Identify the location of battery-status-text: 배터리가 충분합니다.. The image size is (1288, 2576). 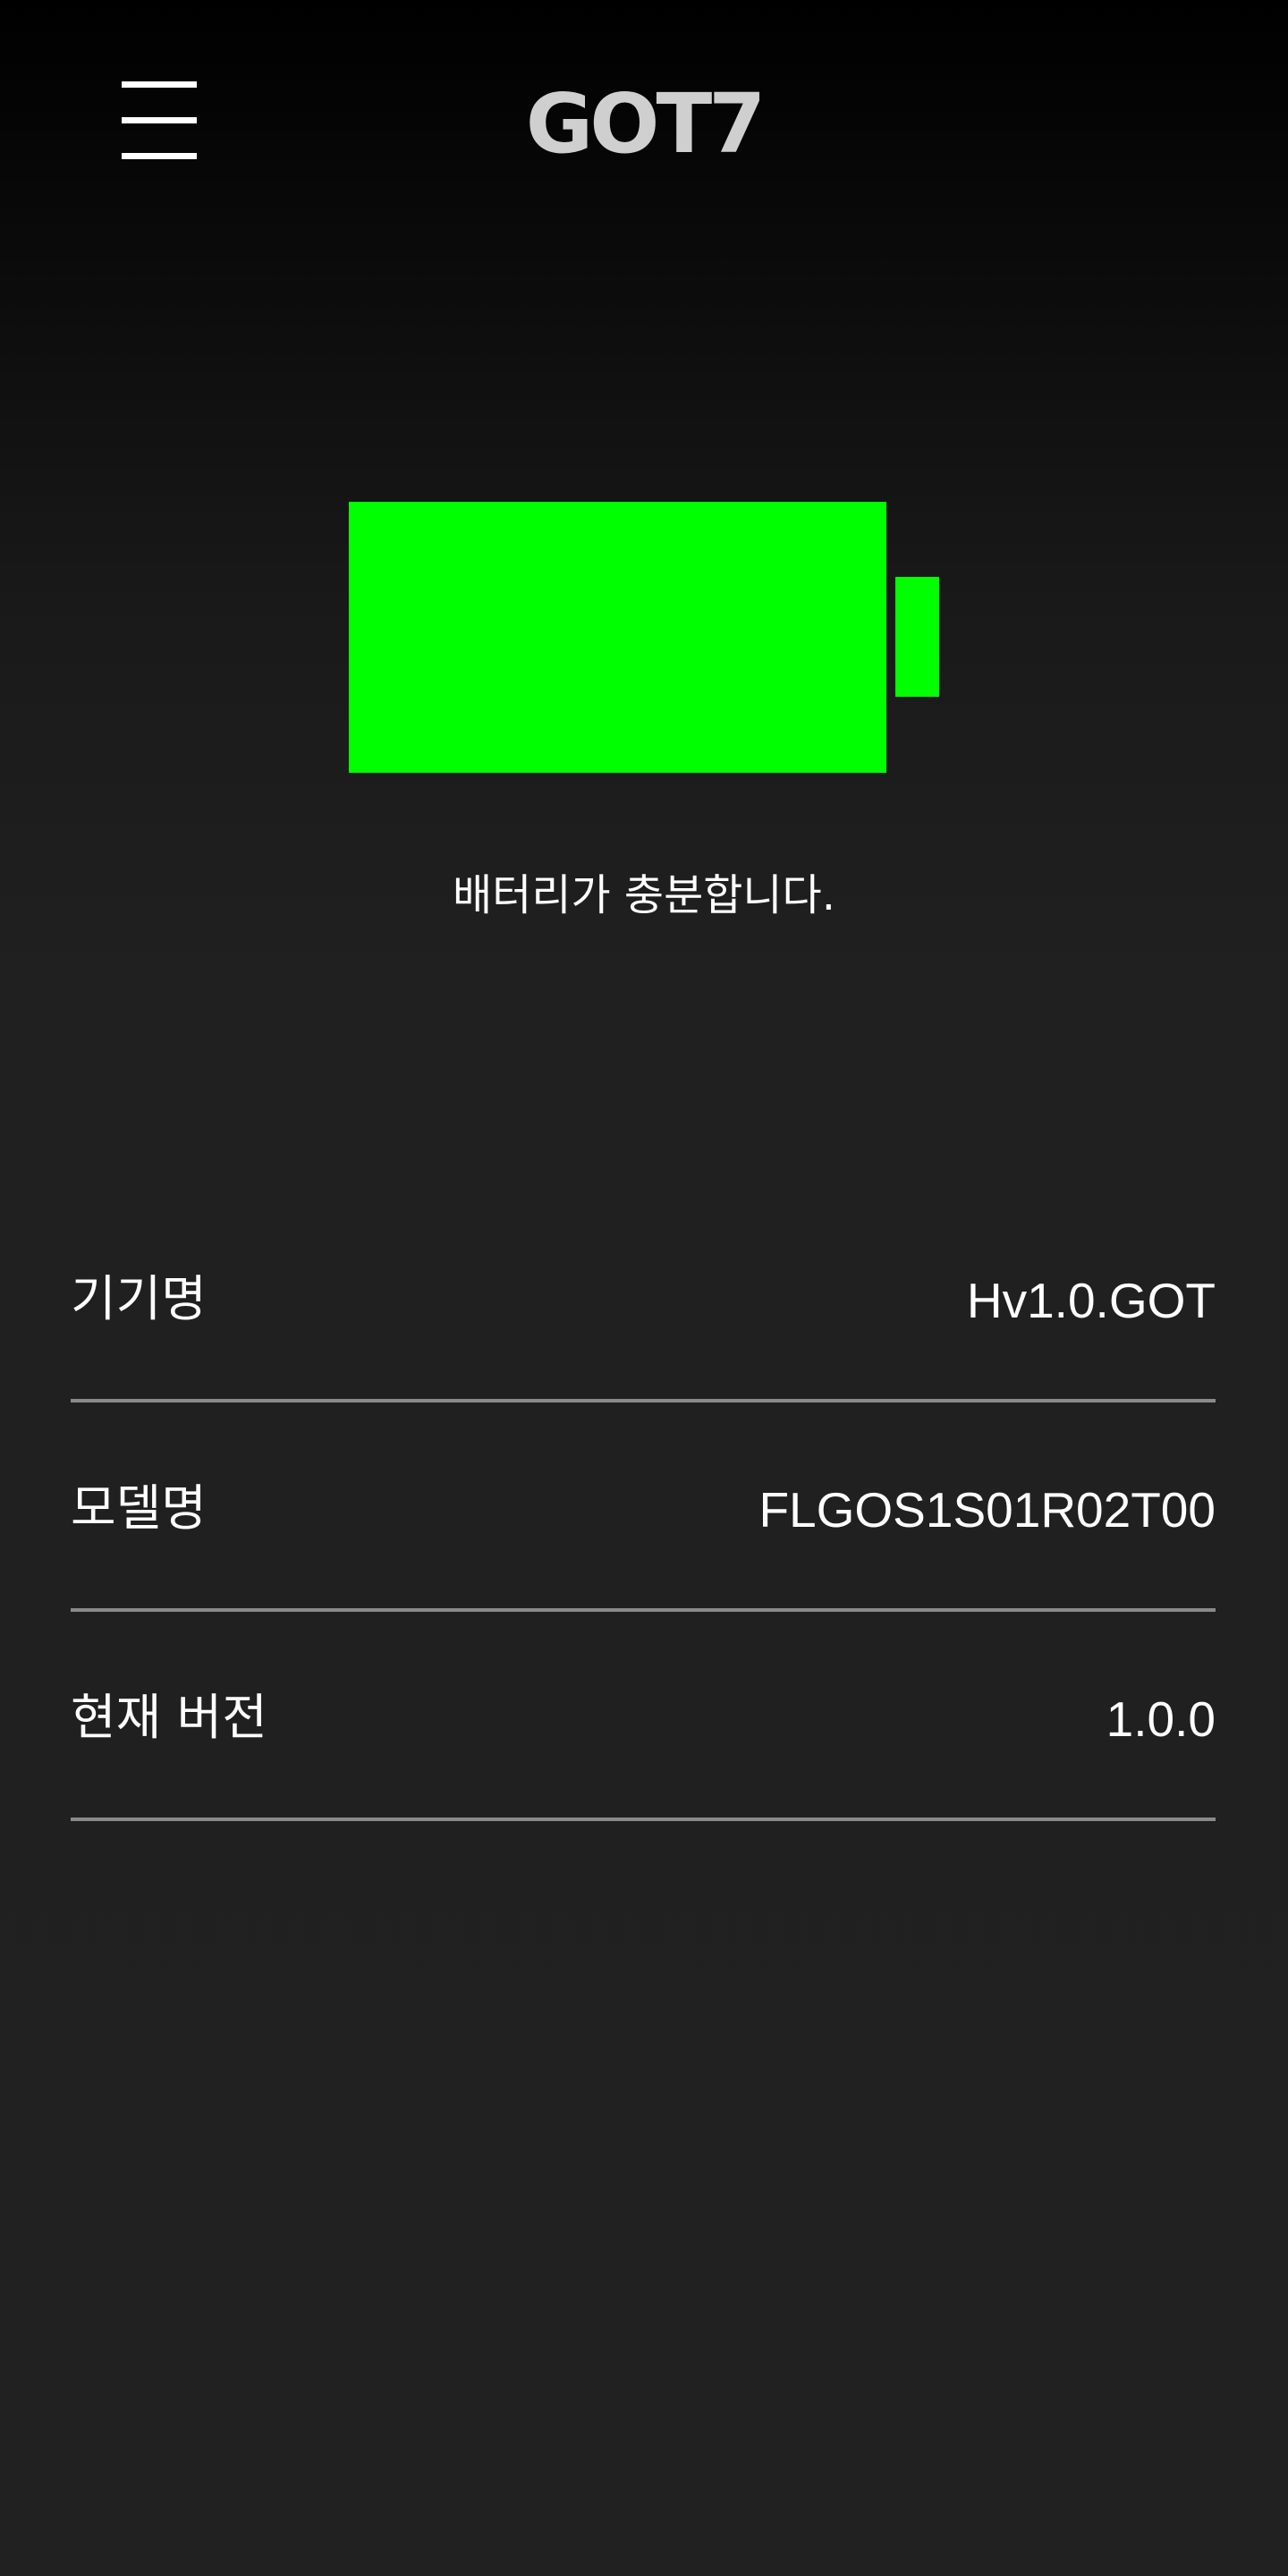
(644, 895).